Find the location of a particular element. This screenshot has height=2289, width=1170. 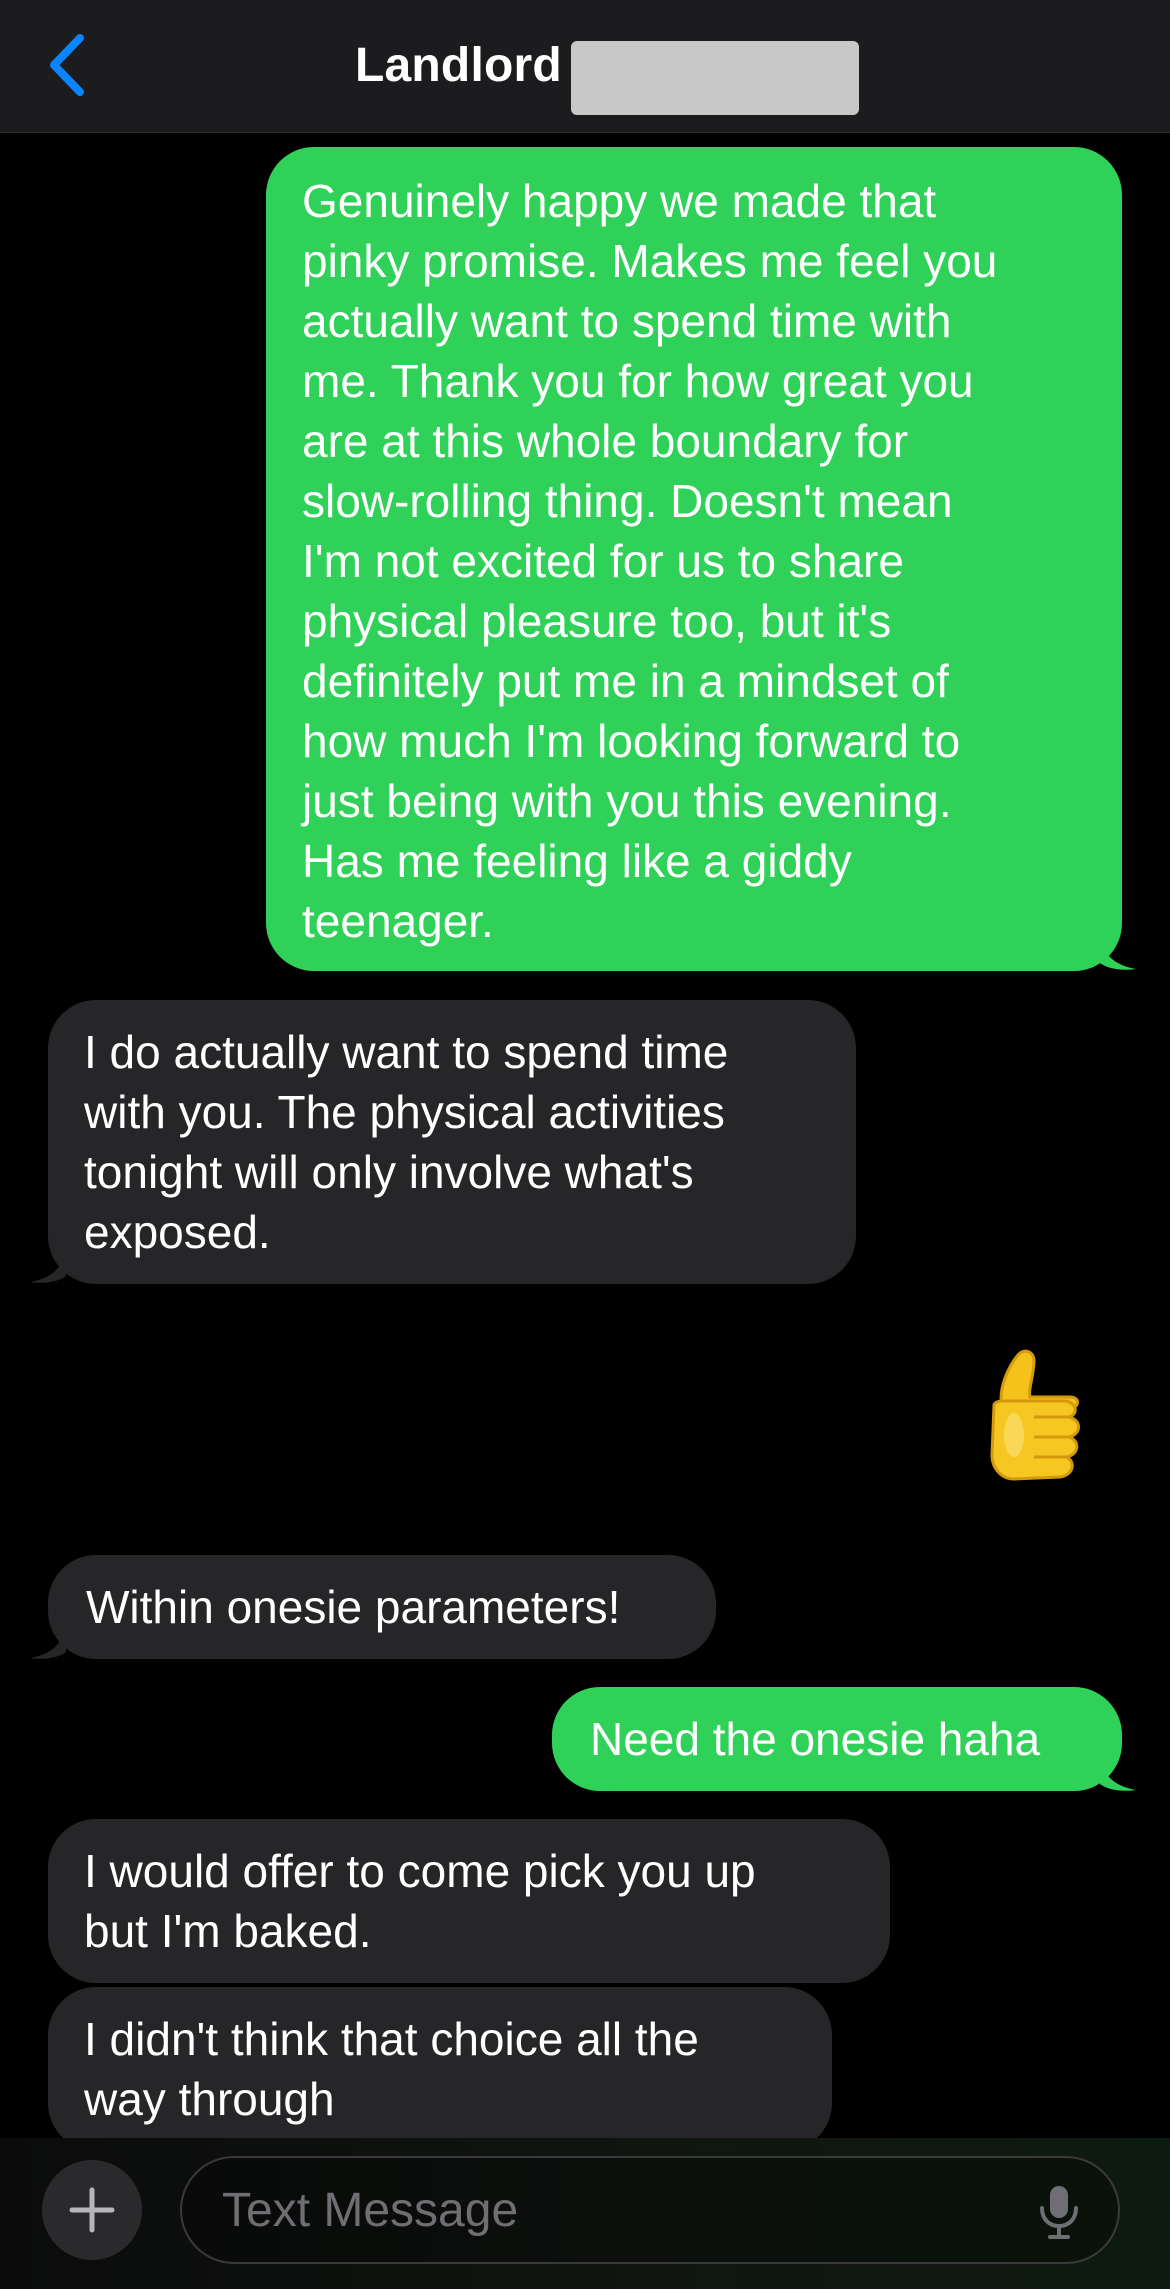

microphone-icon is located at coordinates (1059, 2212).